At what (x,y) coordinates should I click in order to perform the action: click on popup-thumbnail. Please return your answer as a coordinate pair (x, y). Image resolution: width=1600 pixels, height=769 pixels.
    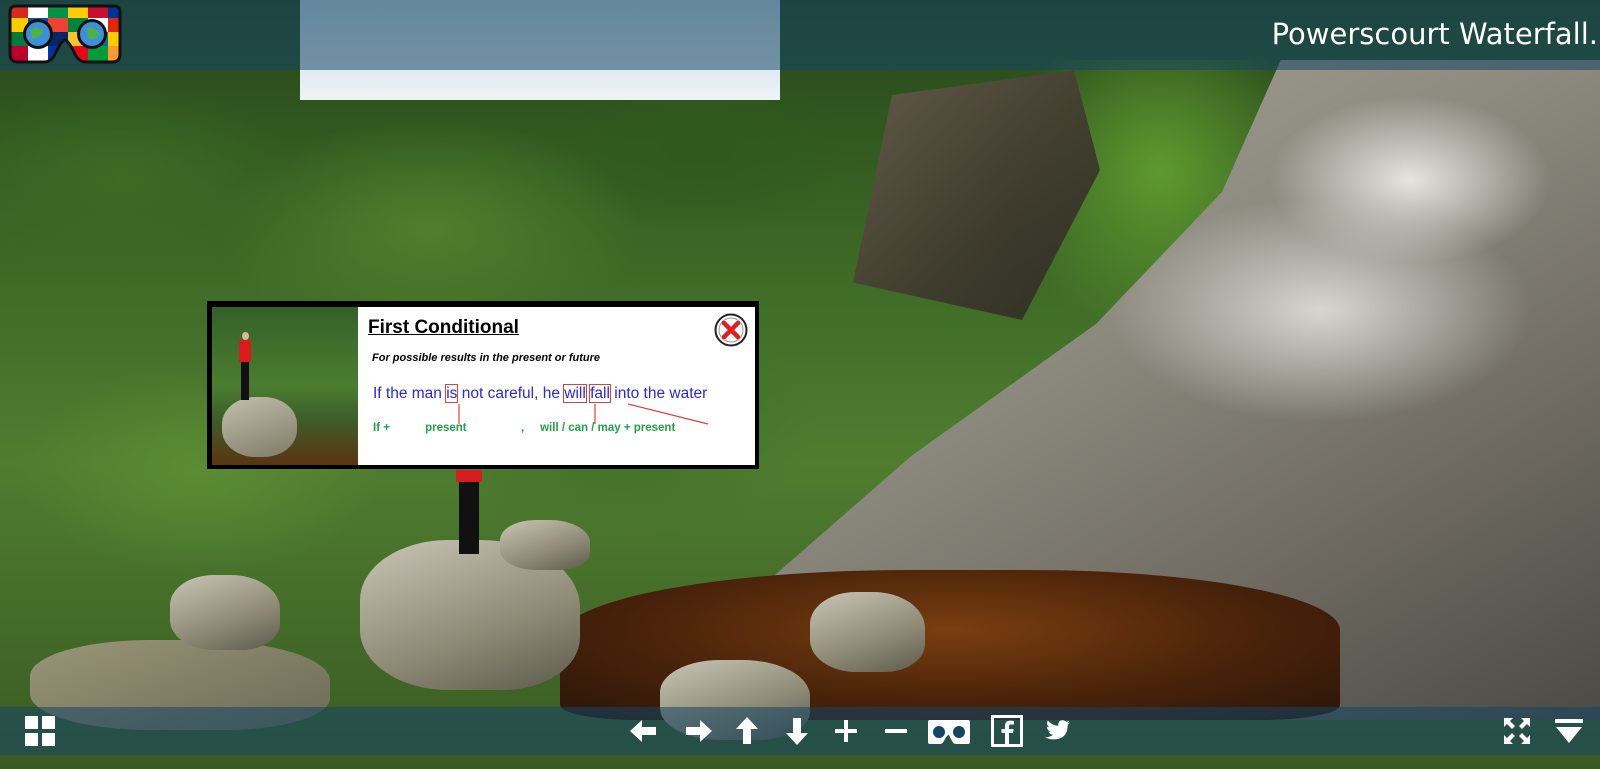
    Looking at the image, I should click on (285, 386).